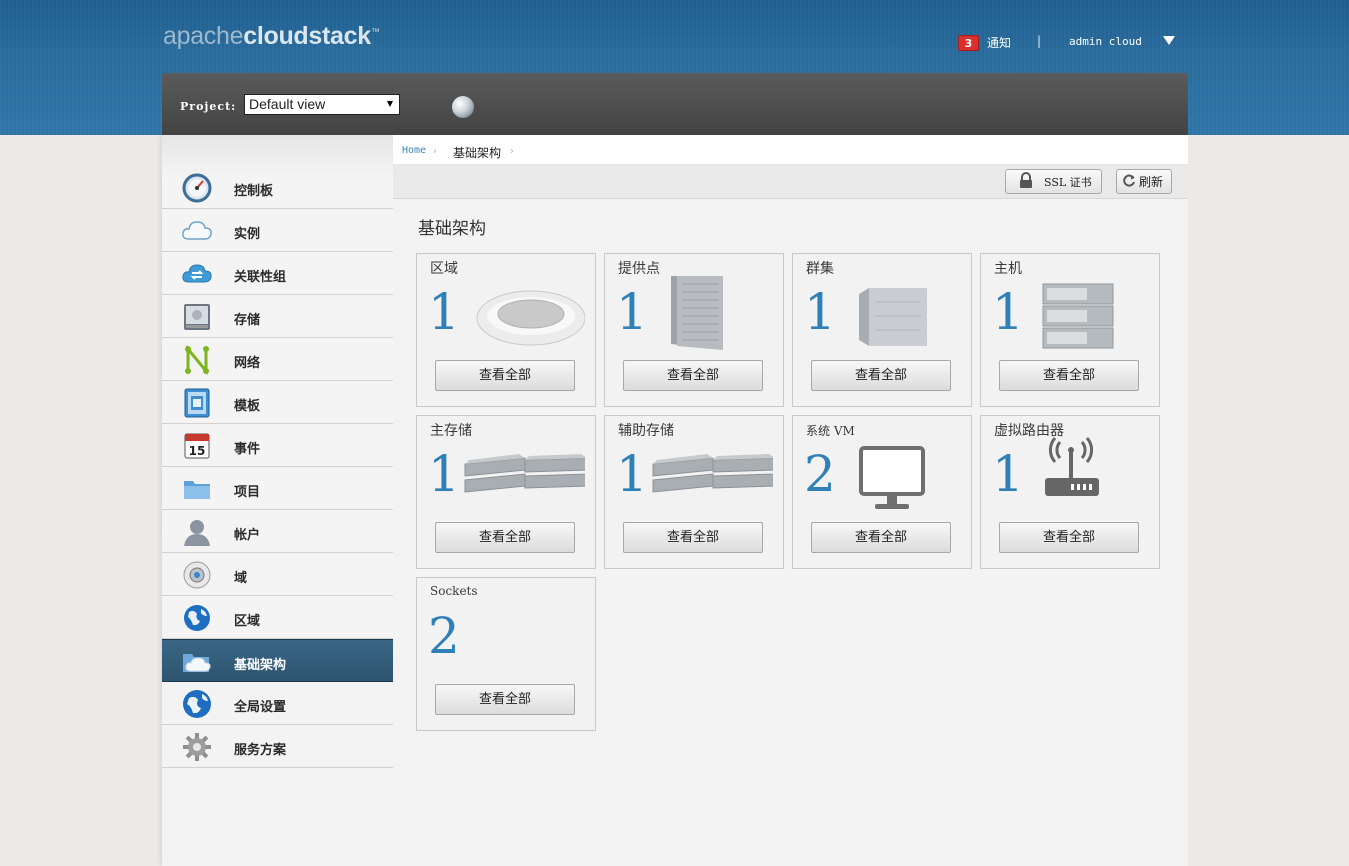  What do you see at coordinates (277, 488) in the screenshot?
I see `sidebar-item-projects: 项目` at bounding box center [277, 488].